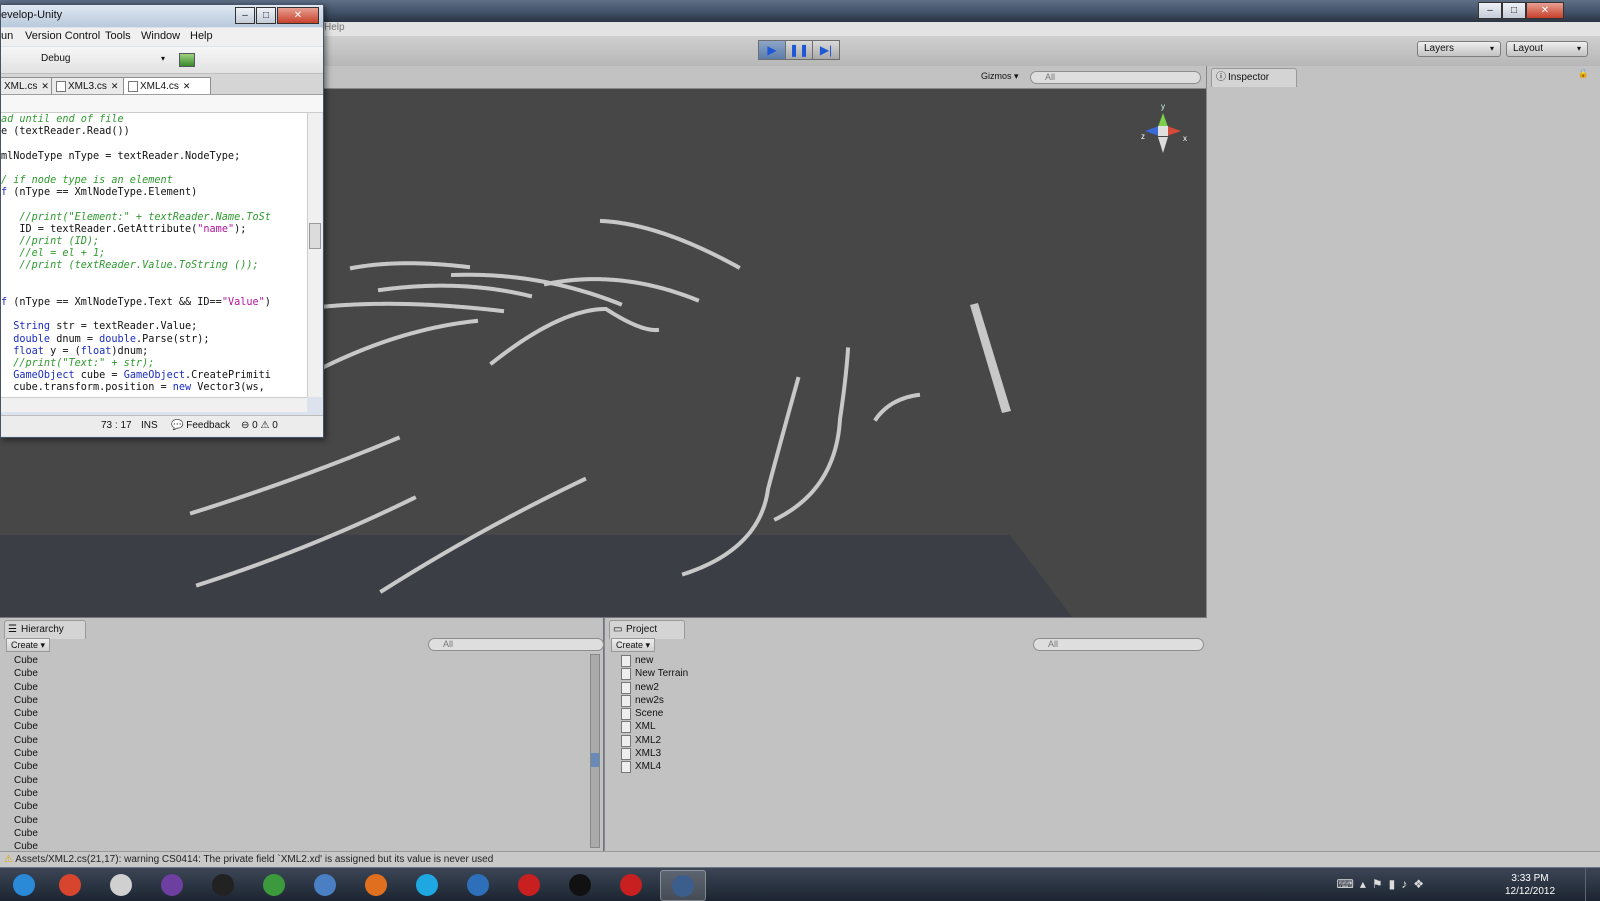 The height and width of the screenshot is (901, 1600). What do you see at coordinates (99, 193) in the screenshot?
I see `code-line: f (nType == XmlNodeType.Element)` at bounding box center [99, 193].